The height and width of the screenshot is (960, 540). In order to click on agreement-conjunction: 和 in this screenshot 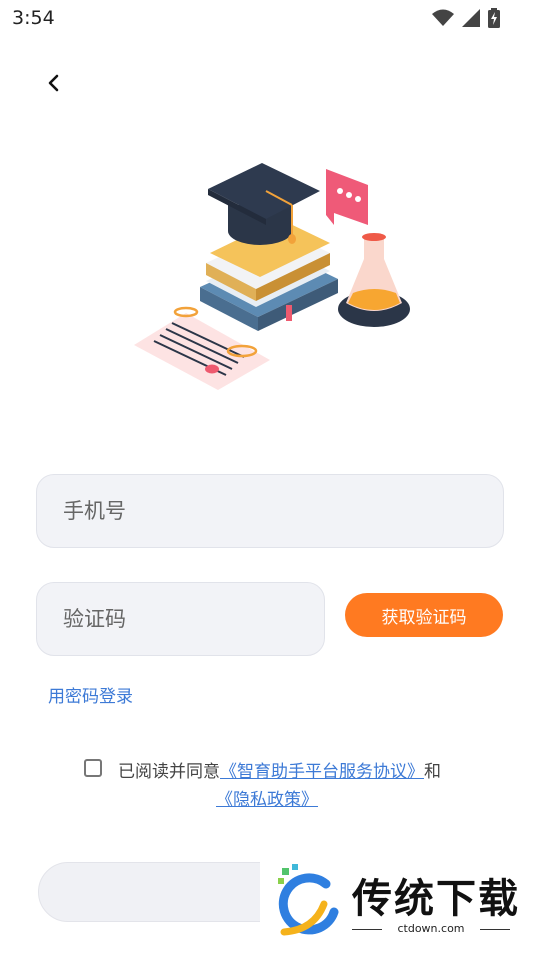, I will do `click(432, 772)`.